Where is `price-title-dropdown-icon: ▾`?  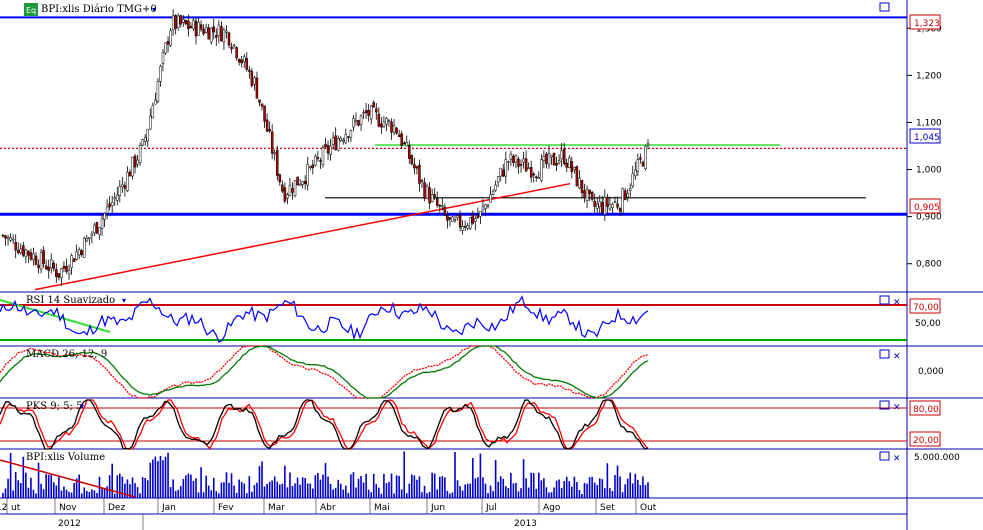
price-title-dropdown-icon: ▾ is located at coordinates (154, 9).